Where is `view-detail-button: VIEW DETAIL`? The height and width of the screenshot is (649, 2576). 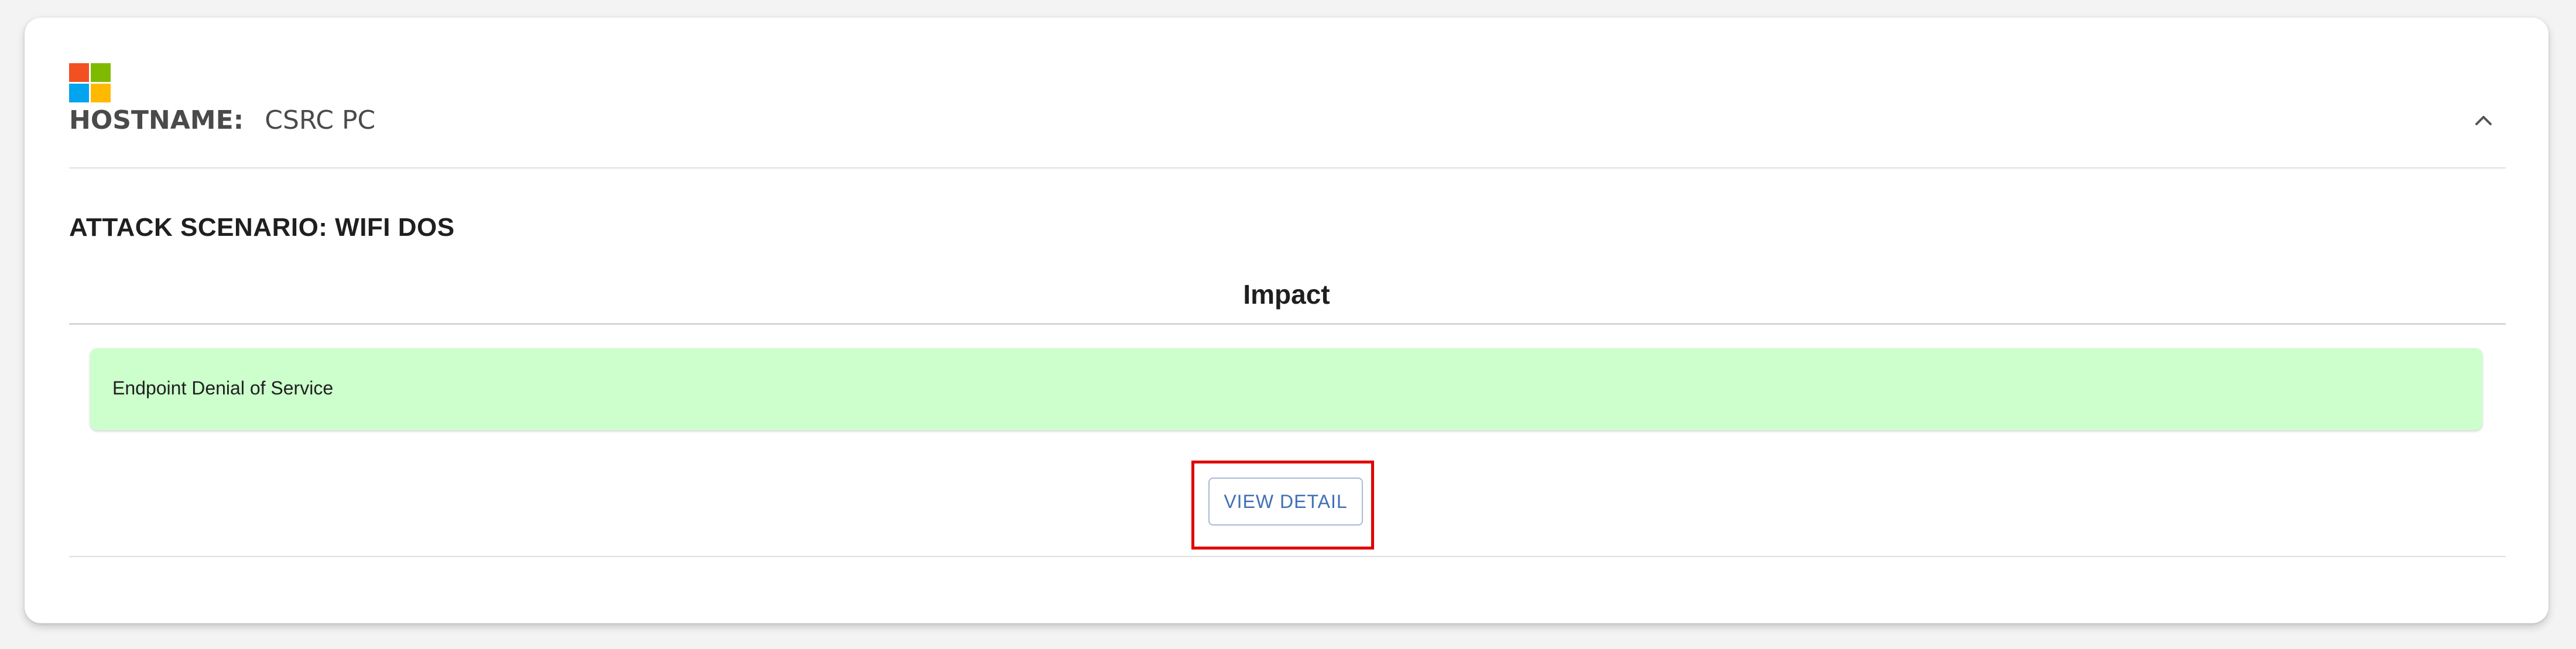
view-detail-button: VIEW DETAIL is located at coordinates (1285, 502).